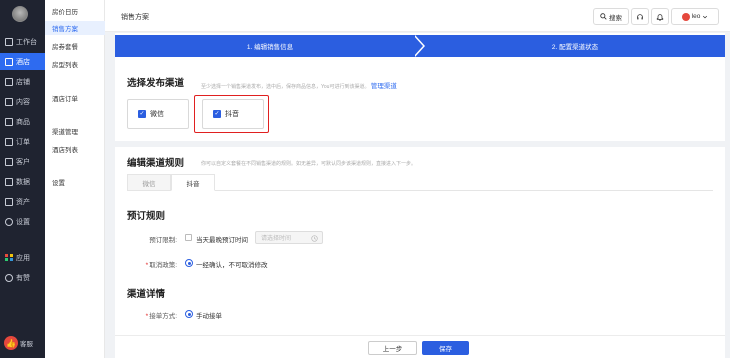 The image size is (730, 358). What do you see at coordinates (75, 28) in the screenshot?
I see `subnav-item-sales-plan: 销售方案` at bounding box center [75, 28].